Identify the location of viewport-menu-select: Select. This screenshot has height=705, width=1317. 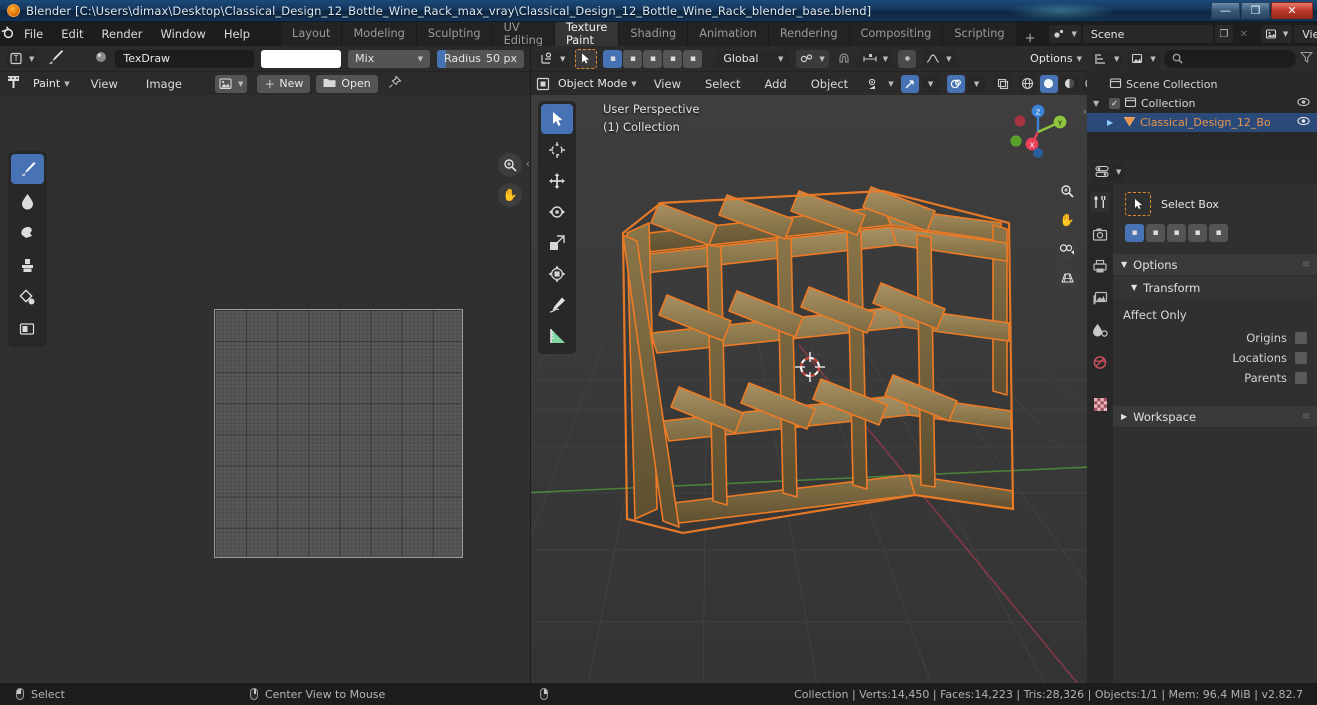
(722, 84).